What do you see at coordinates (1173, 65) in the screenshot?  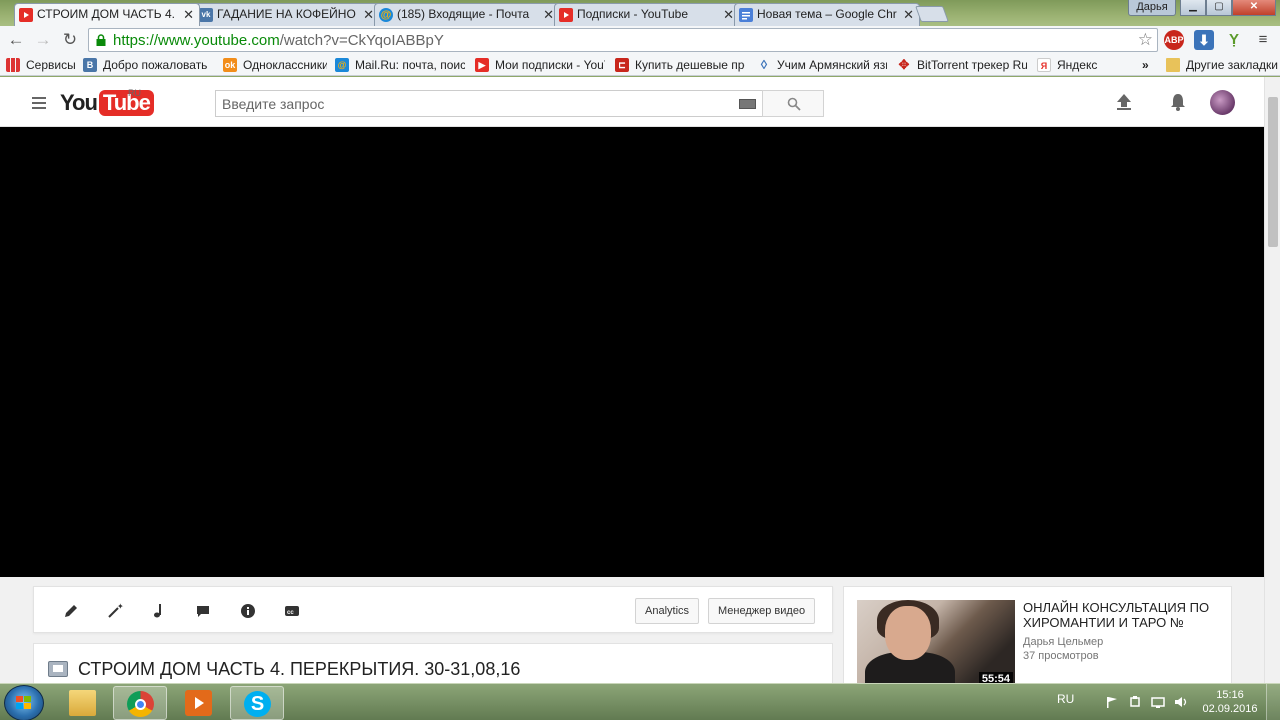 I see `folder-icon` at bounding box center [1173, 65].